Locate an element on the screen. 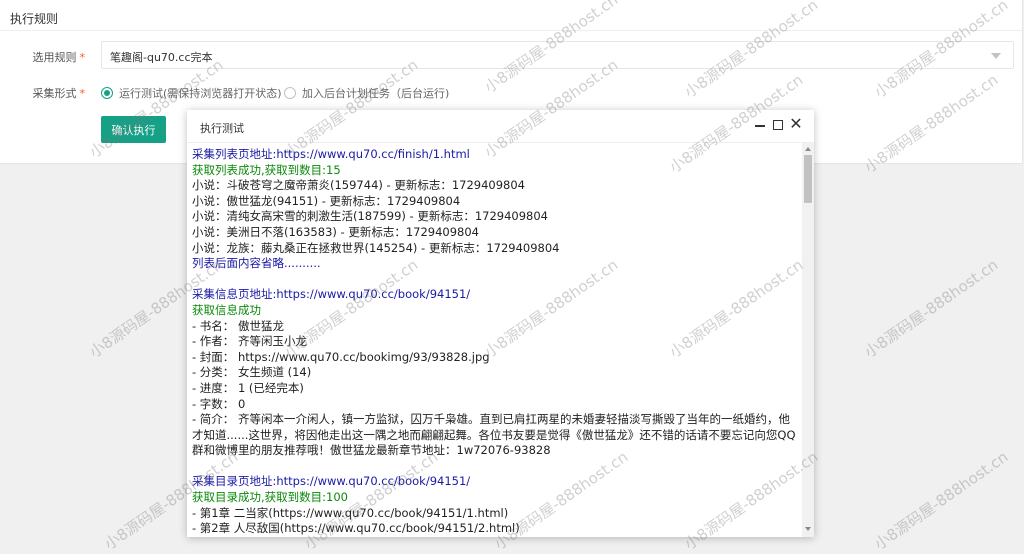 The height and width of the screenshot is (554, 1024). rule-select: 笔趣阁-qu70.cc完本 is located at coordinates (557, 55).